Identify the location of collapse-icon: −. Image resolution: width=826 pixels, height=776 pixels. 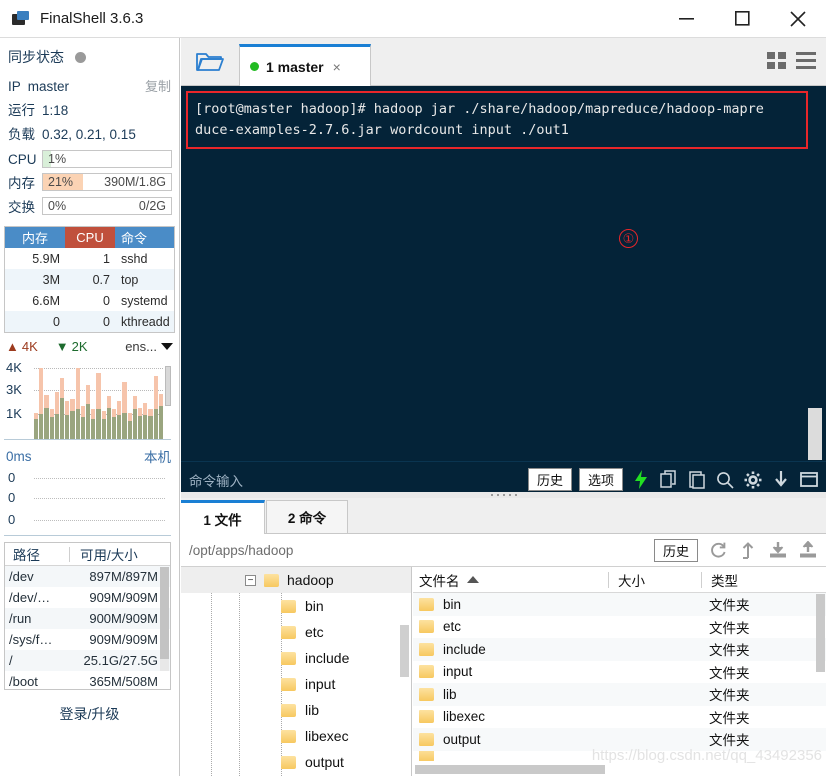
(250, 580).